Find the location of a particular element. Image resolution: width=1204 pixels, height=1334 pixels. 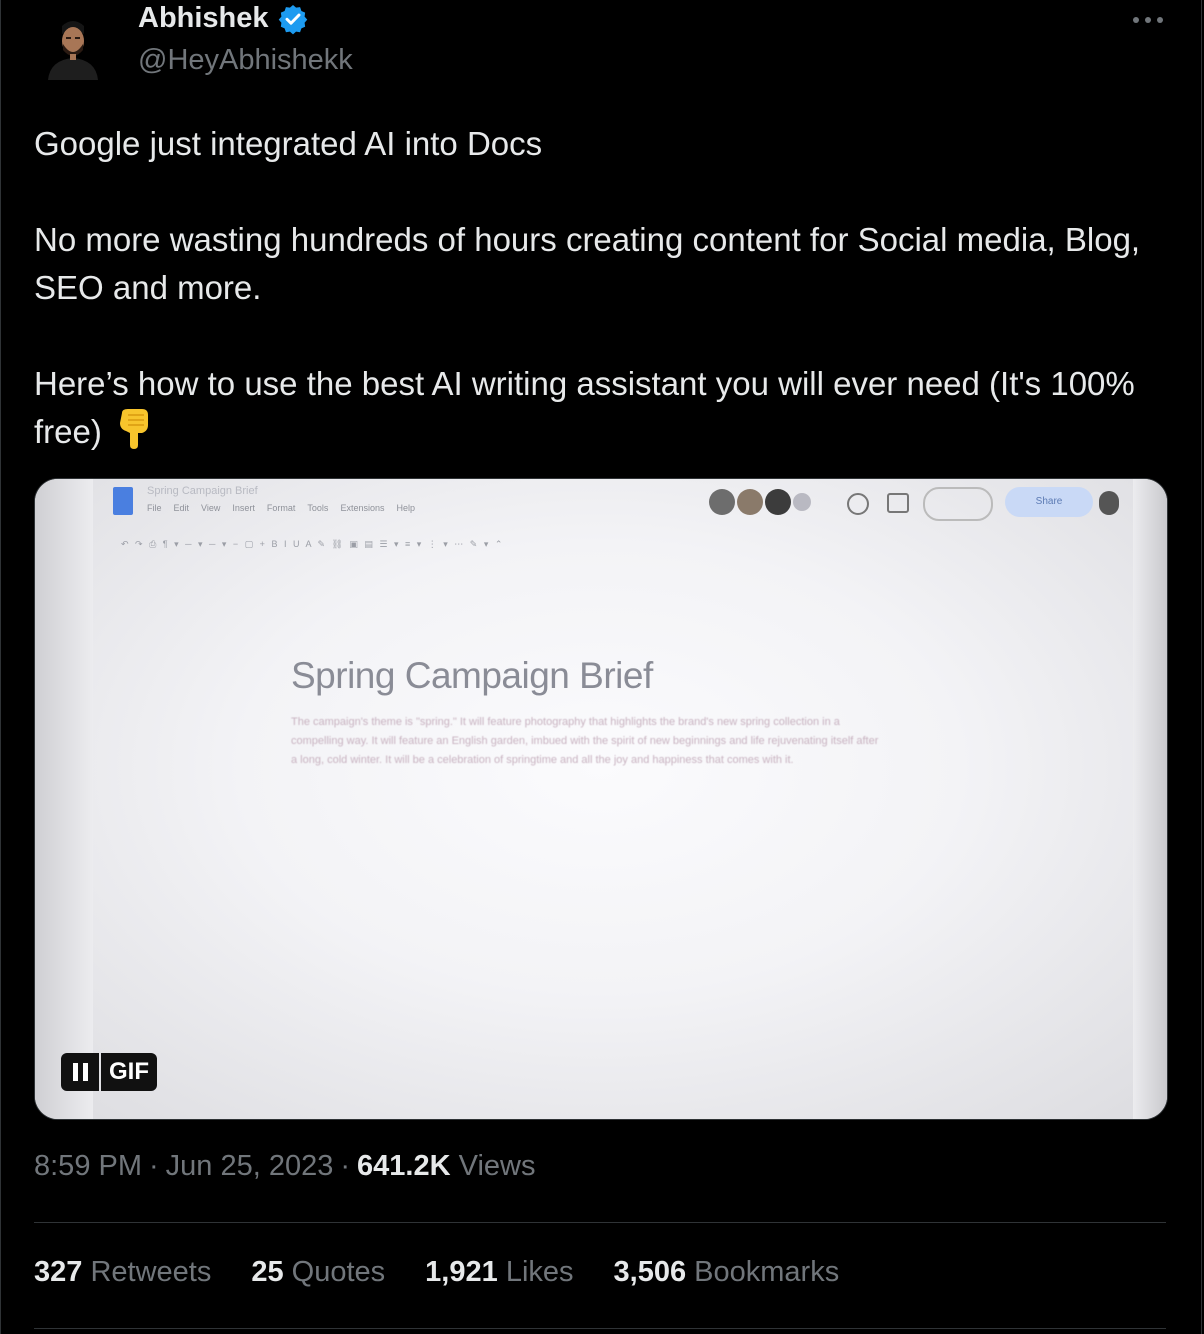

views-count: 641.2K is located at coordinates (404, 1166).